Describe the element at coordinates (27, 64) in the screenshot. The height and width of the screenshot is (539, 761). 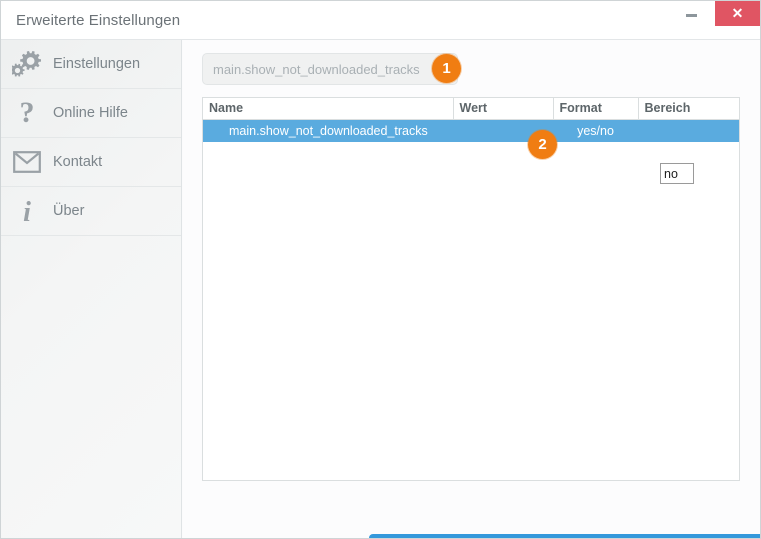
I see `gears-icon` at that location.